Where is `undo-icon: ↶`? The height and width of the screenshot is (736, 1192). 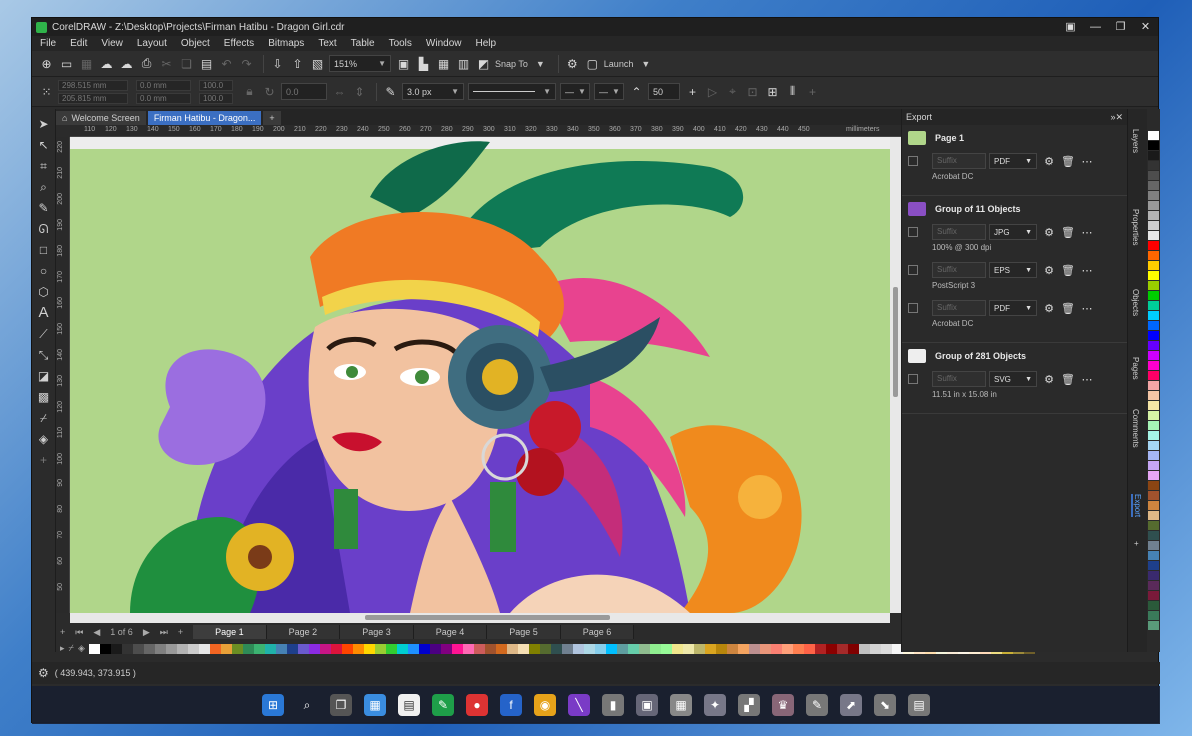 undo-icon: ↶ is located at coordinates (226, 63).